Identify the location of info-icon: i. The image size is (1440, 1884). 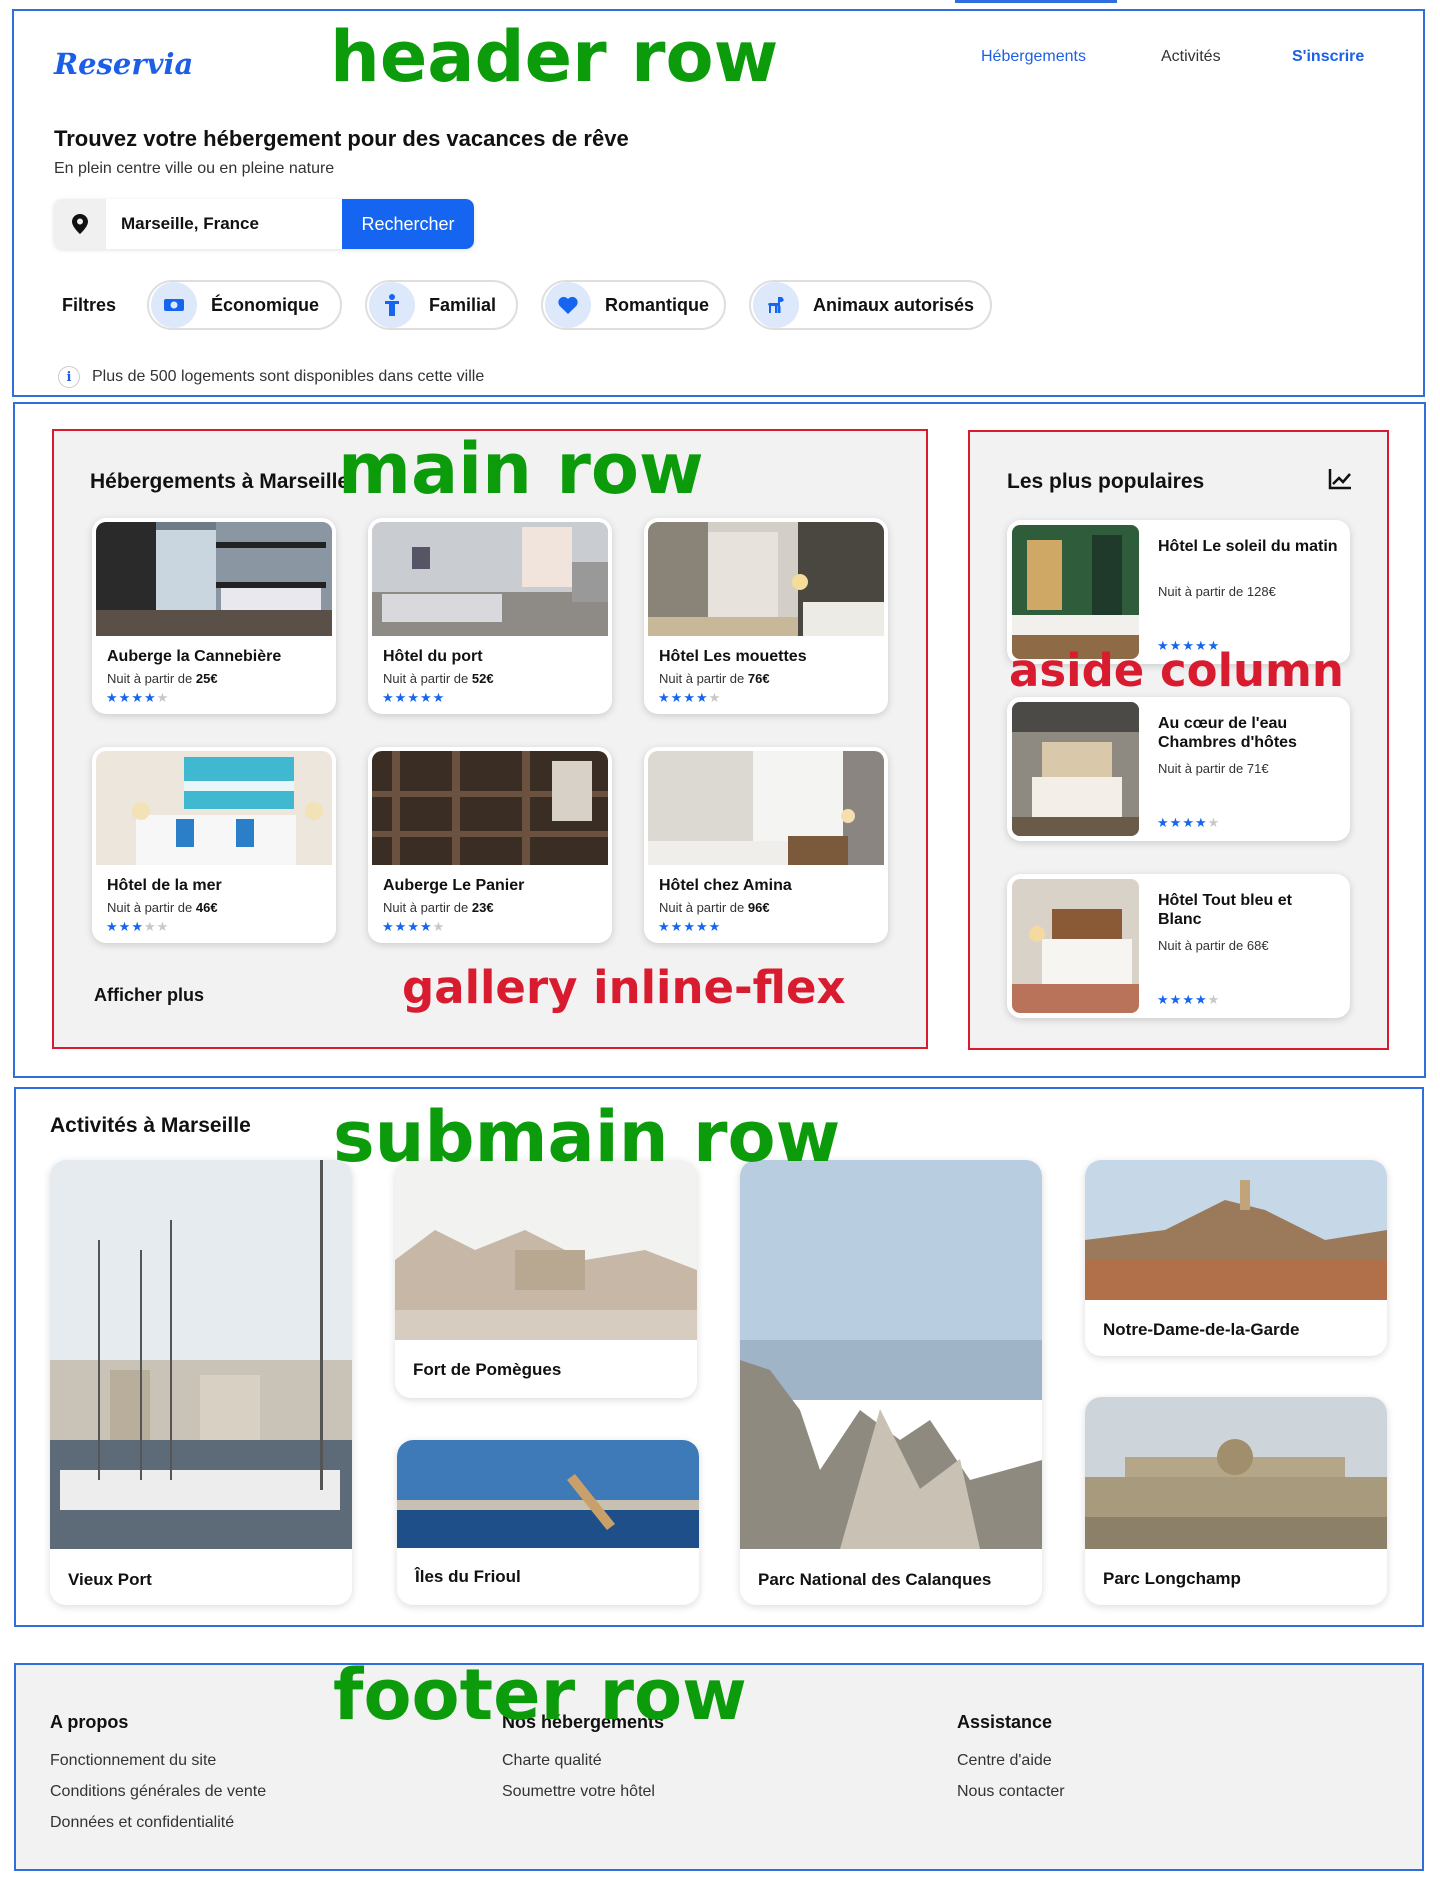
(69, 377).